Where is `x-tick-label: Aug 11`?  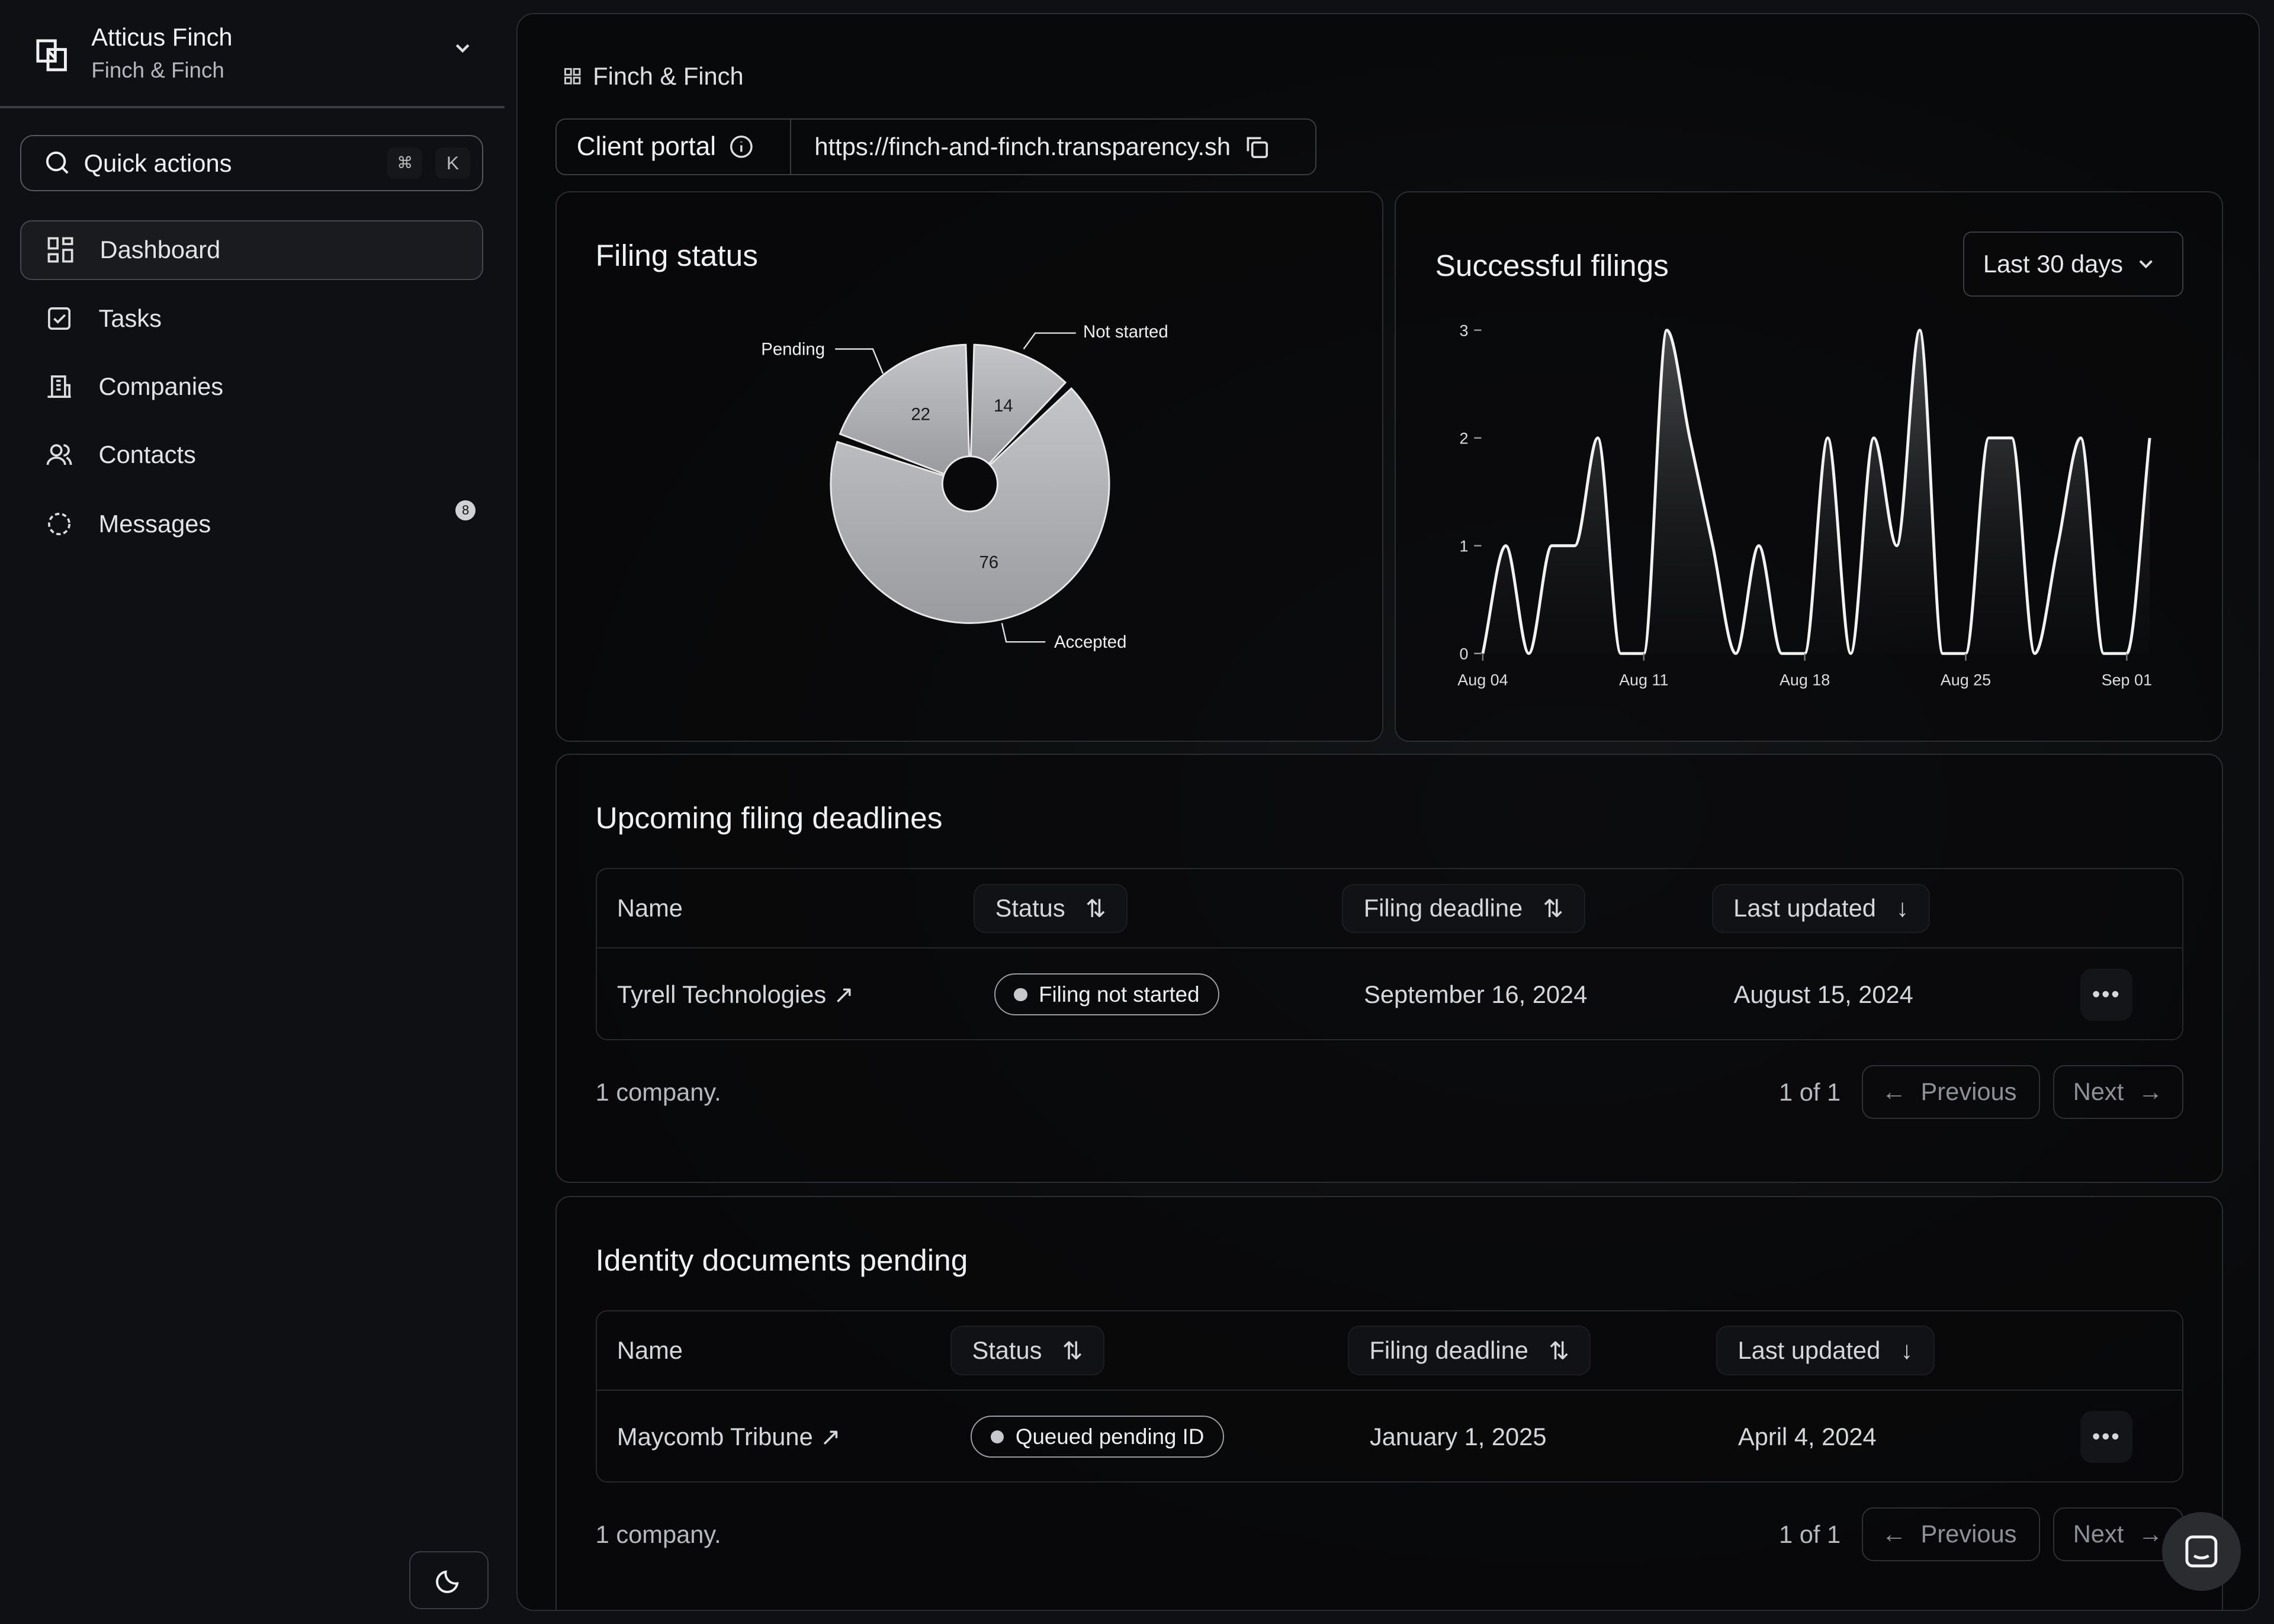
x-tick-label: Aug 11 is located at coordinates (1644, 680).